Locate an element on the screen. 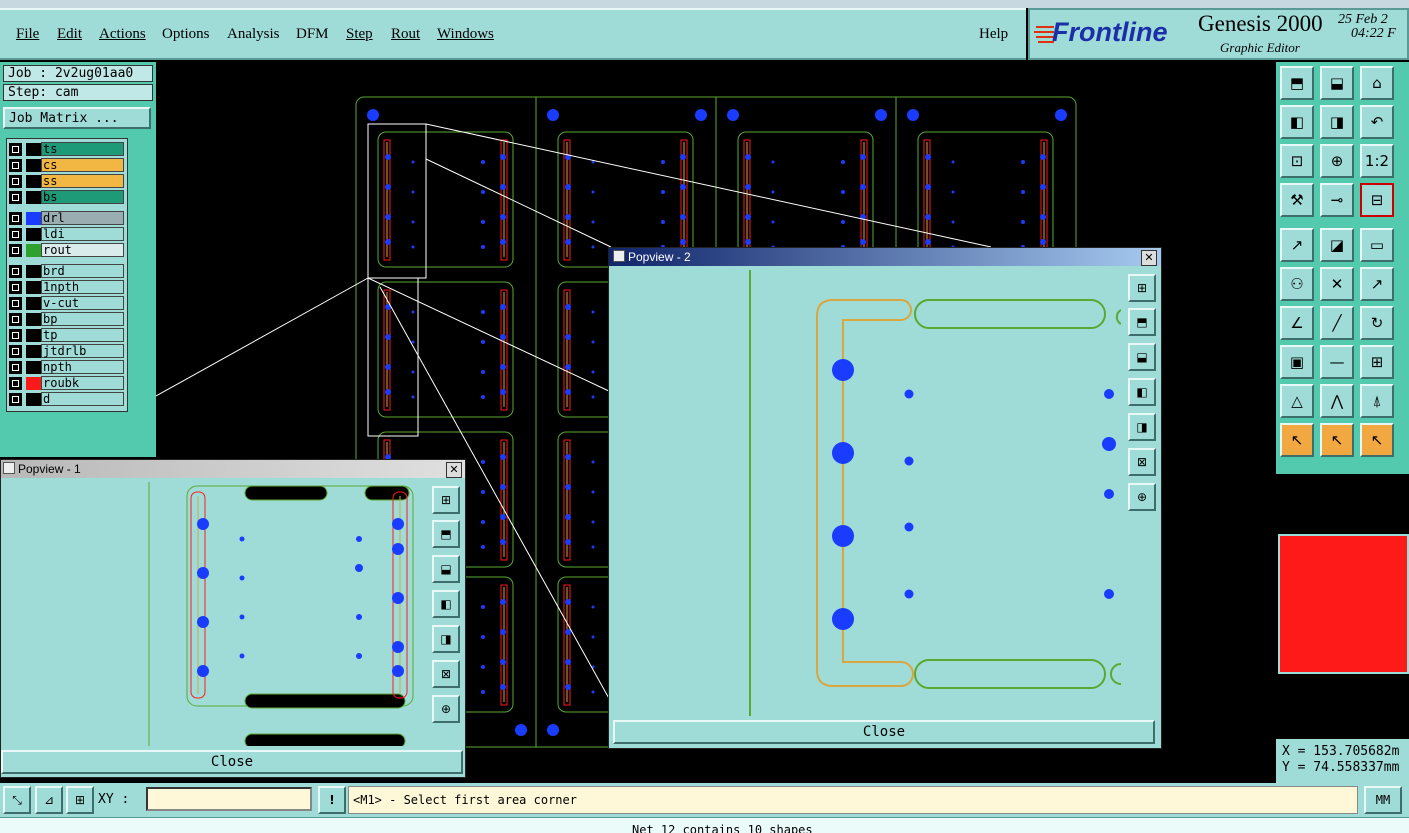 The height and width of the screenshot is (833, 1409). layer-row-rout: rout is located at coordinates (67, 250).